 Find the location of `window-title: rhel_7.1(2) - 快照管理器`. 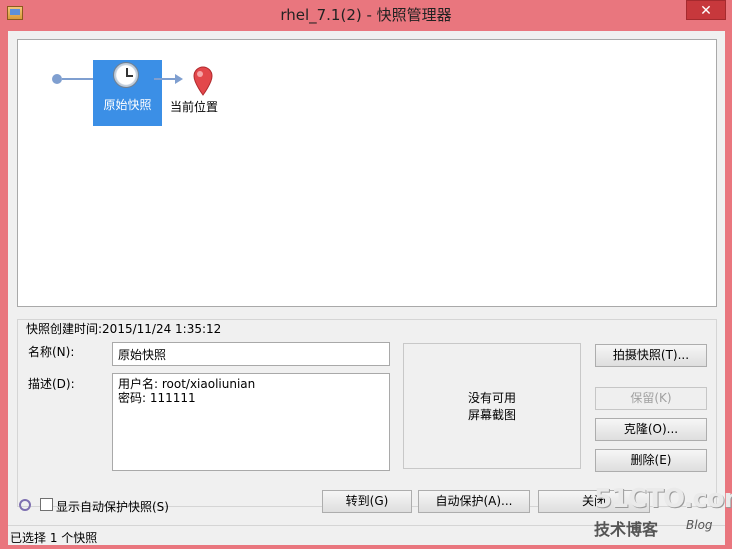

window-title: rhel_7.1(2) - 快照管理器 is located at coordinates (366, 15).